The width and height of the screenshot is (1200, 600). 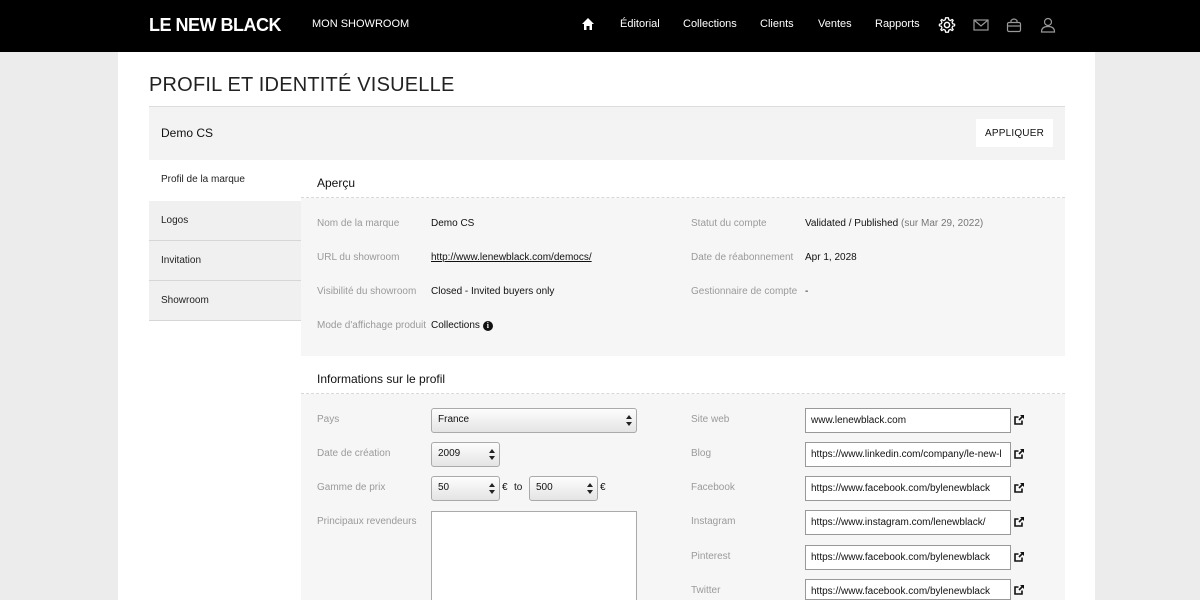 What do you see at coordinates (588, 24) in the screenshot?
I see `home-icon` at bounding box center [588, 24].